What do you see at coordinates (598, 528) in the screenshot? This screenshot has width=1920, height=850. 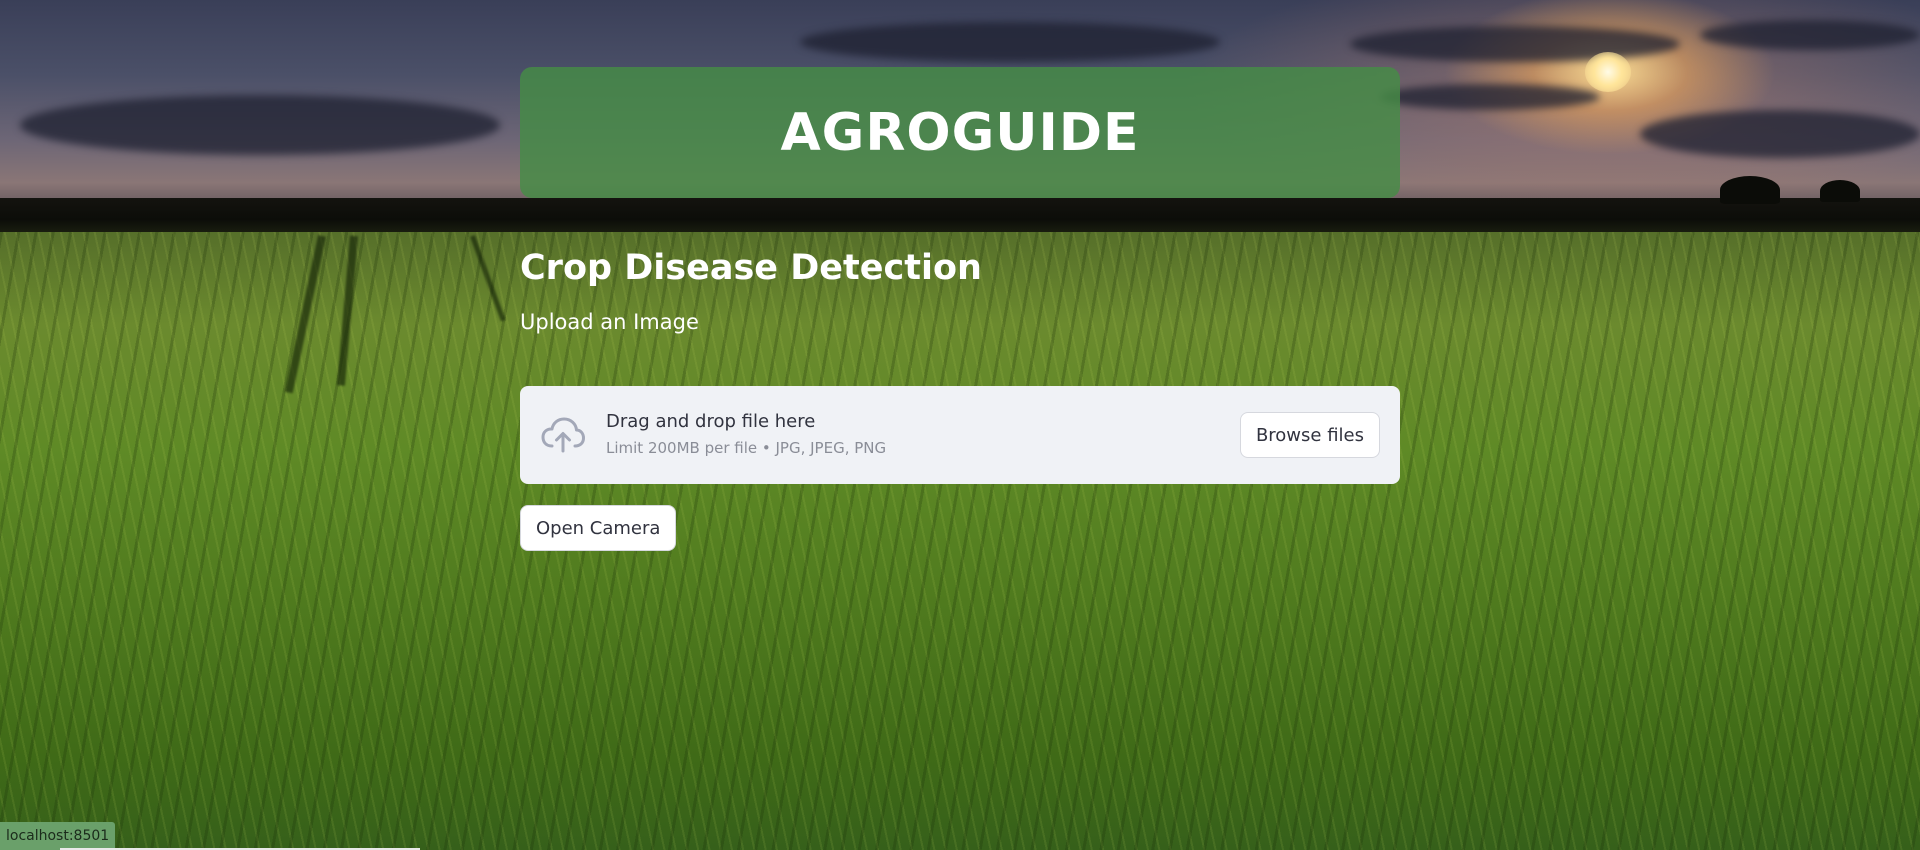 I see `open-camera-button: Open Camera` at bounding box center [598, 528].